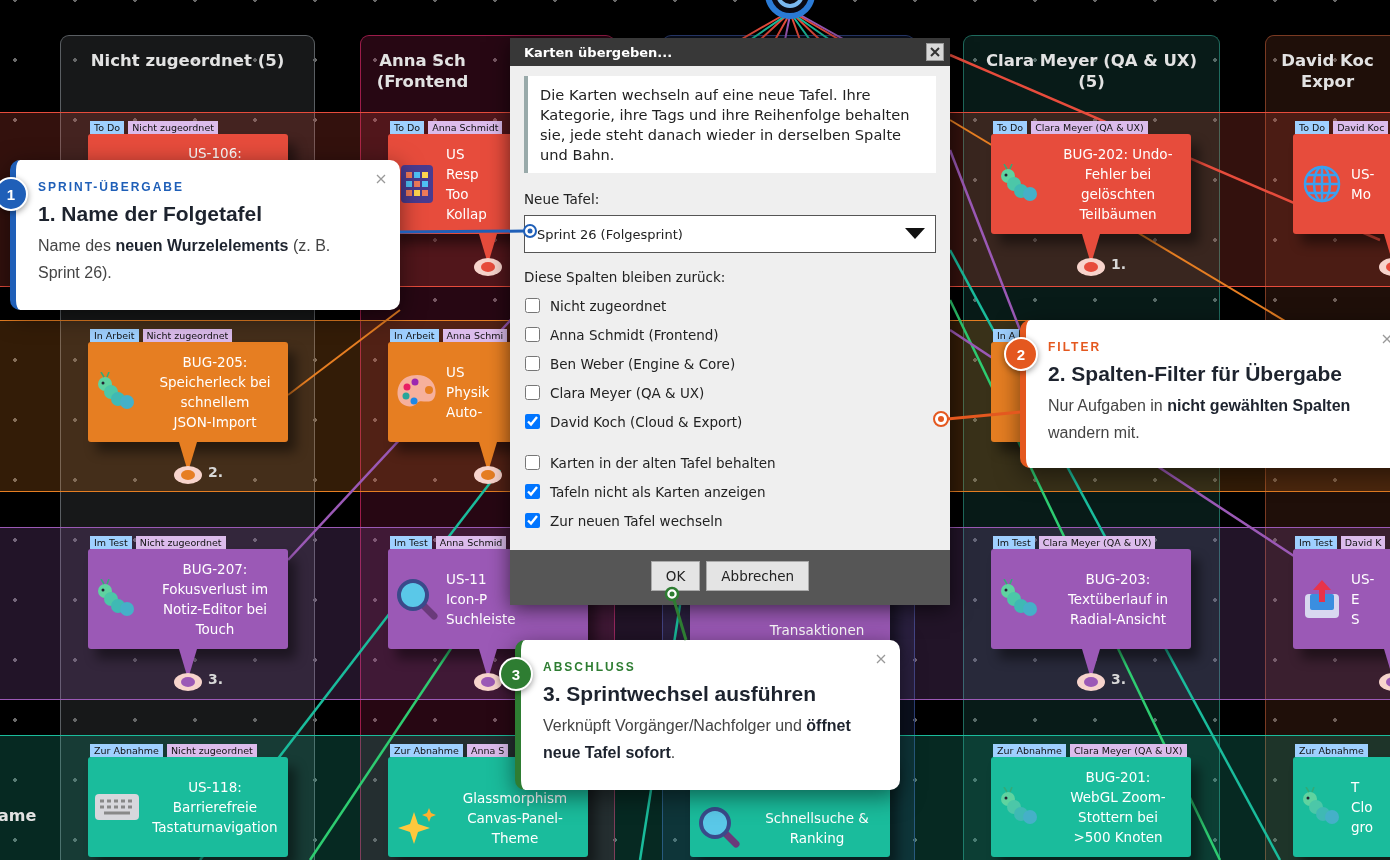 The width and height of the screenshot is (1390, 860). What do you see at coordinates (215, 599) in the screenshot?
I see `card-title: BUG-207: Fokusverlust im Notiz-Editor bei Touch` at bounding box center [215, 599].